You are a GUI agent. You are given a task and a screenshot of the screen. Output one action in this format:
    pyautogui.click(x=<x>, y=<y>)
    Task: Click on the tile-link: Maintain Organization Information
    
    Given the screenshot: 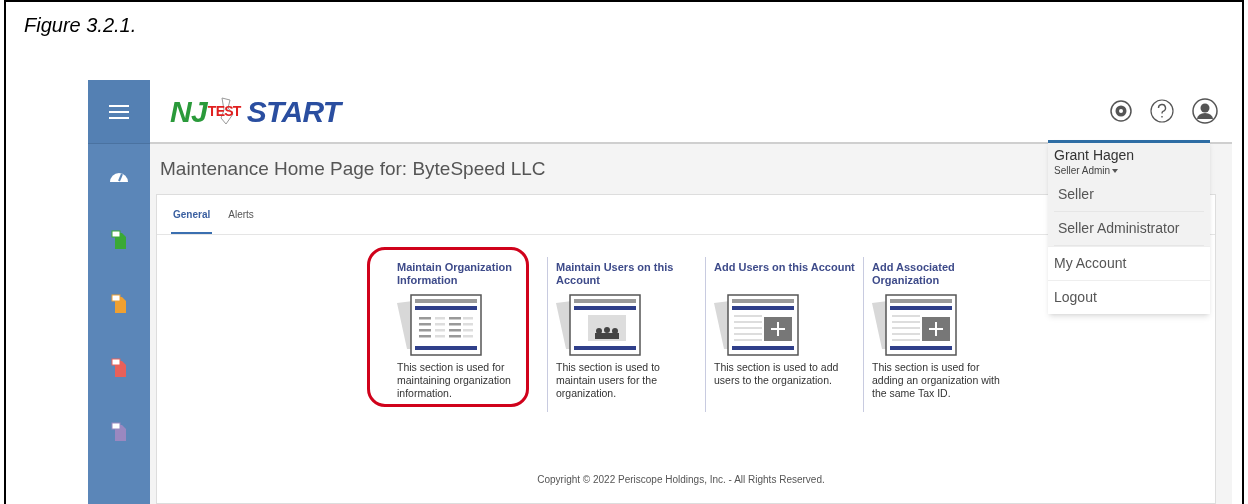 What is the action you would take?
    pyautogui.click(x=468, y=275)
    